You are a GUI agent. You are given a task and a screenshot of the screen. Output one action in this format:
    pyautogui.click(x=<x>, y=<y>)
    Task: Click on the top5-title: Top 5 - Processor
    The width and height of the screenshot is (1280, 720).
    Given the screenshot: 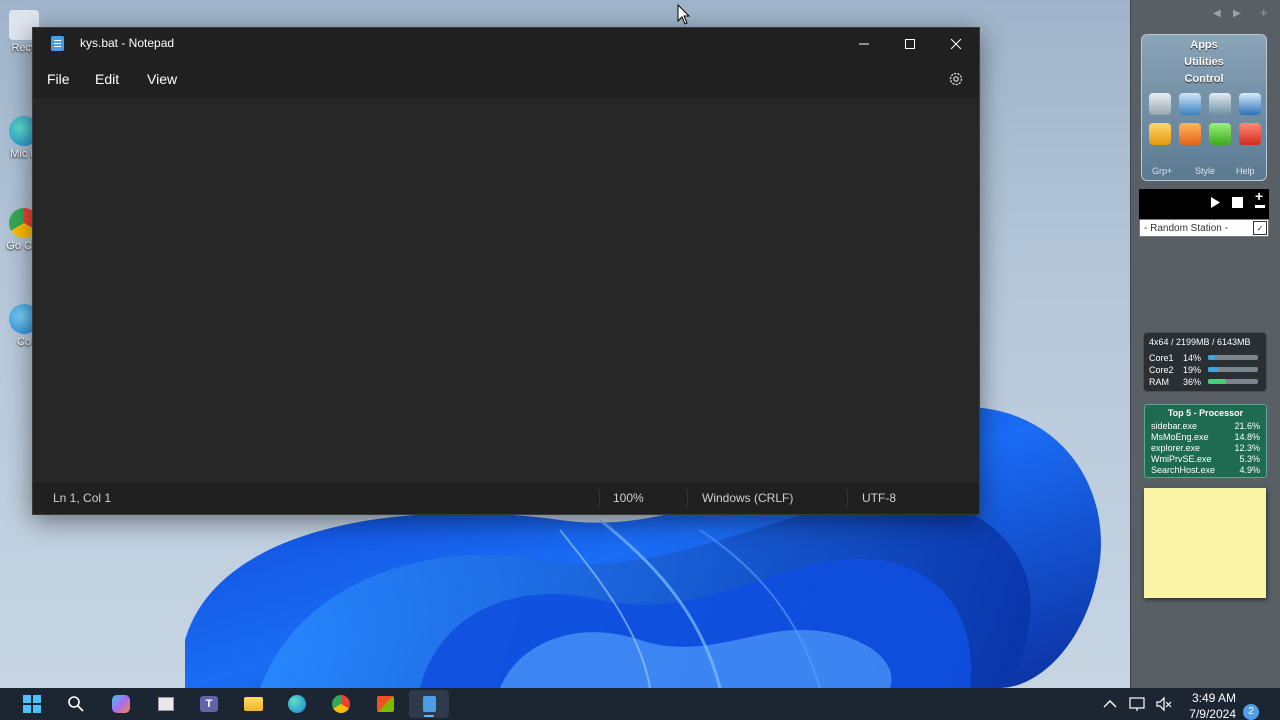 What is the action you would take?
    pyautogui.click(x=1205, y=413)
    